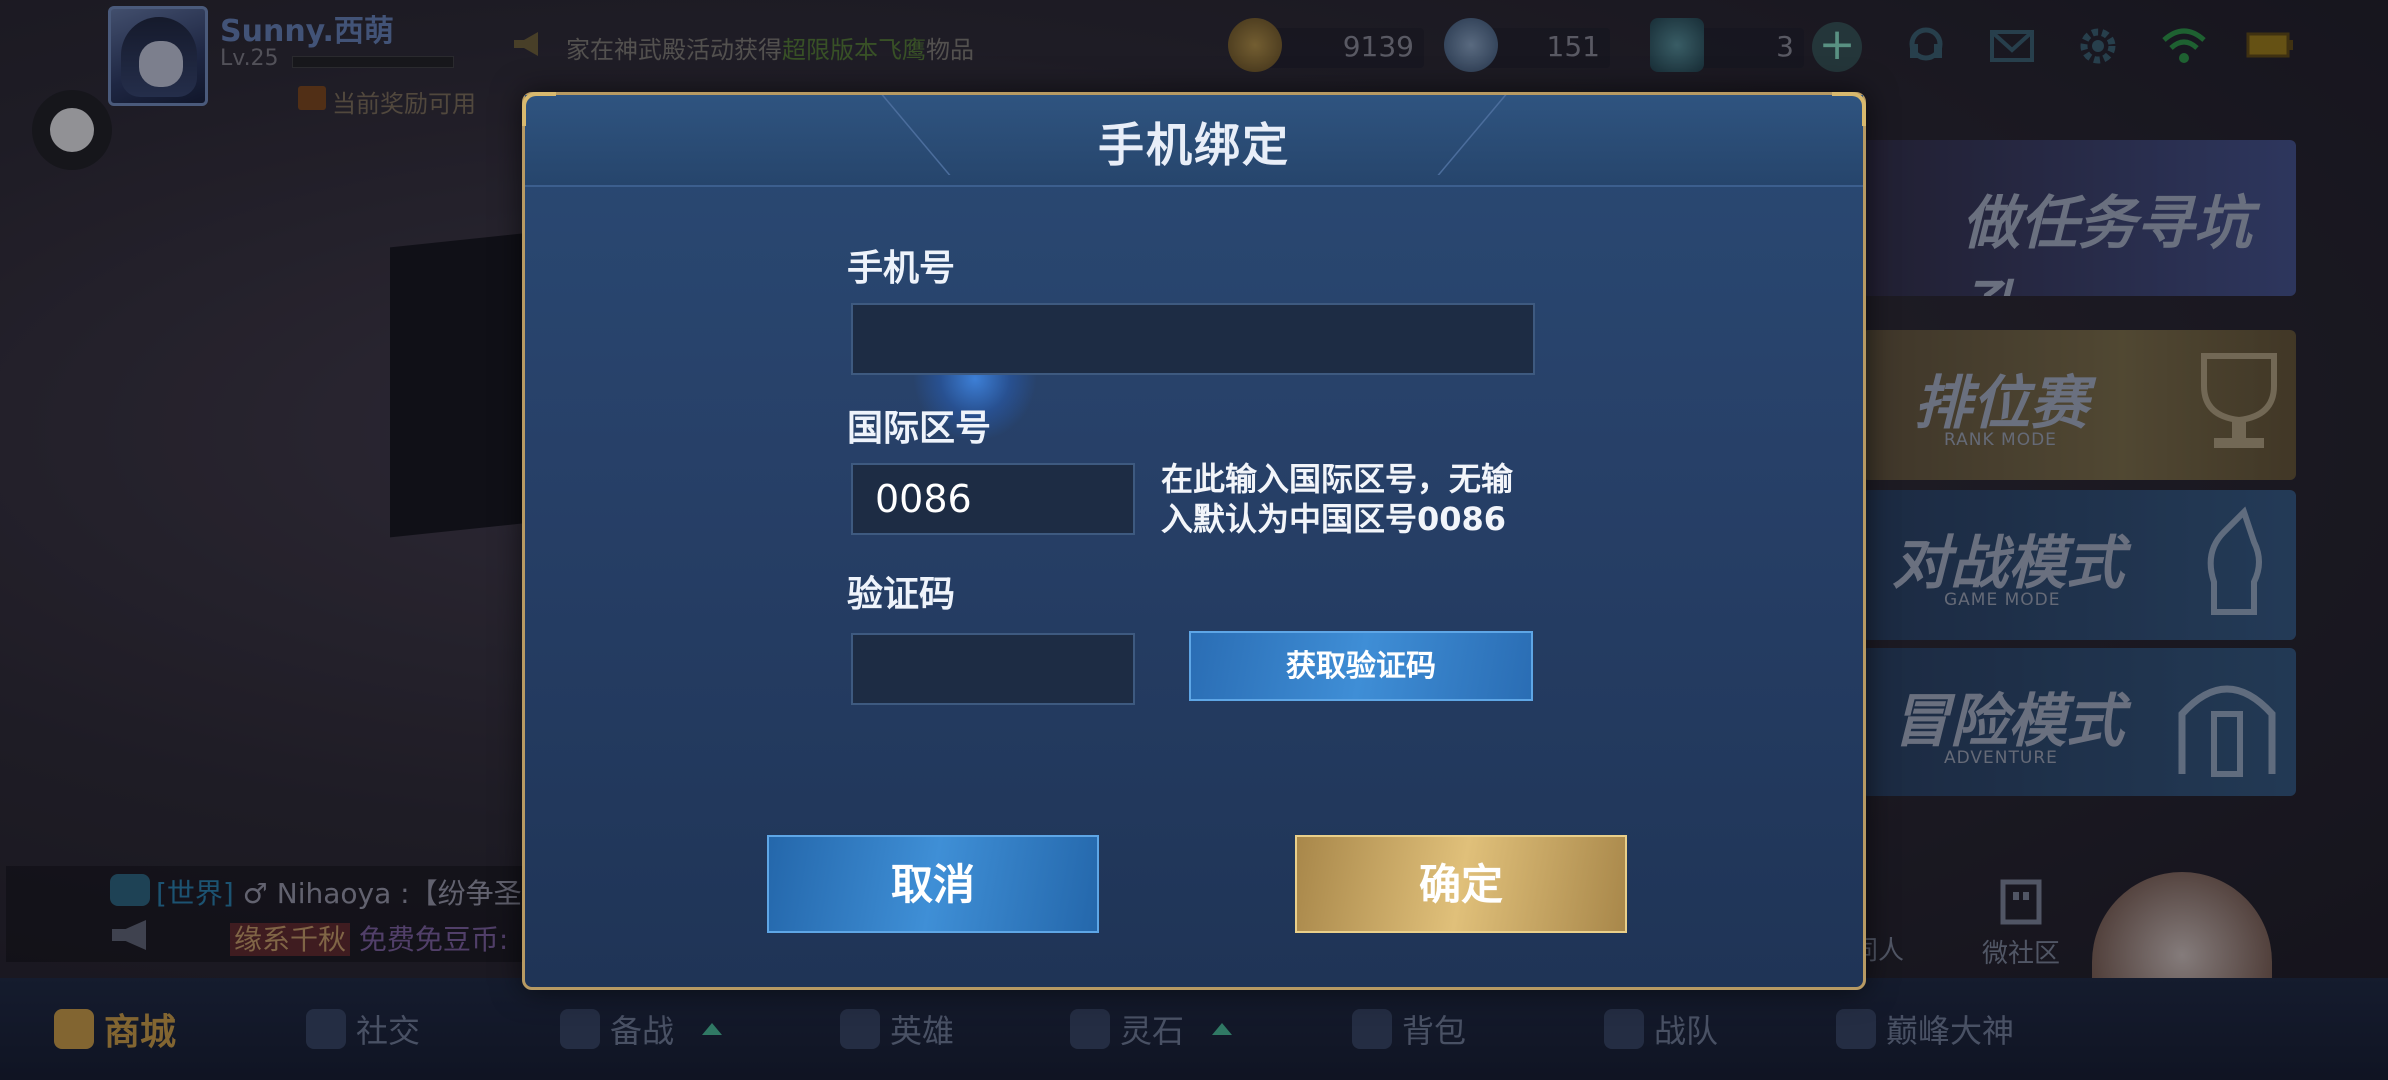  What do you see at coordinates (993, 669) in the screenshot?
I see `verification-code-input` at bounding box center [993, 669].